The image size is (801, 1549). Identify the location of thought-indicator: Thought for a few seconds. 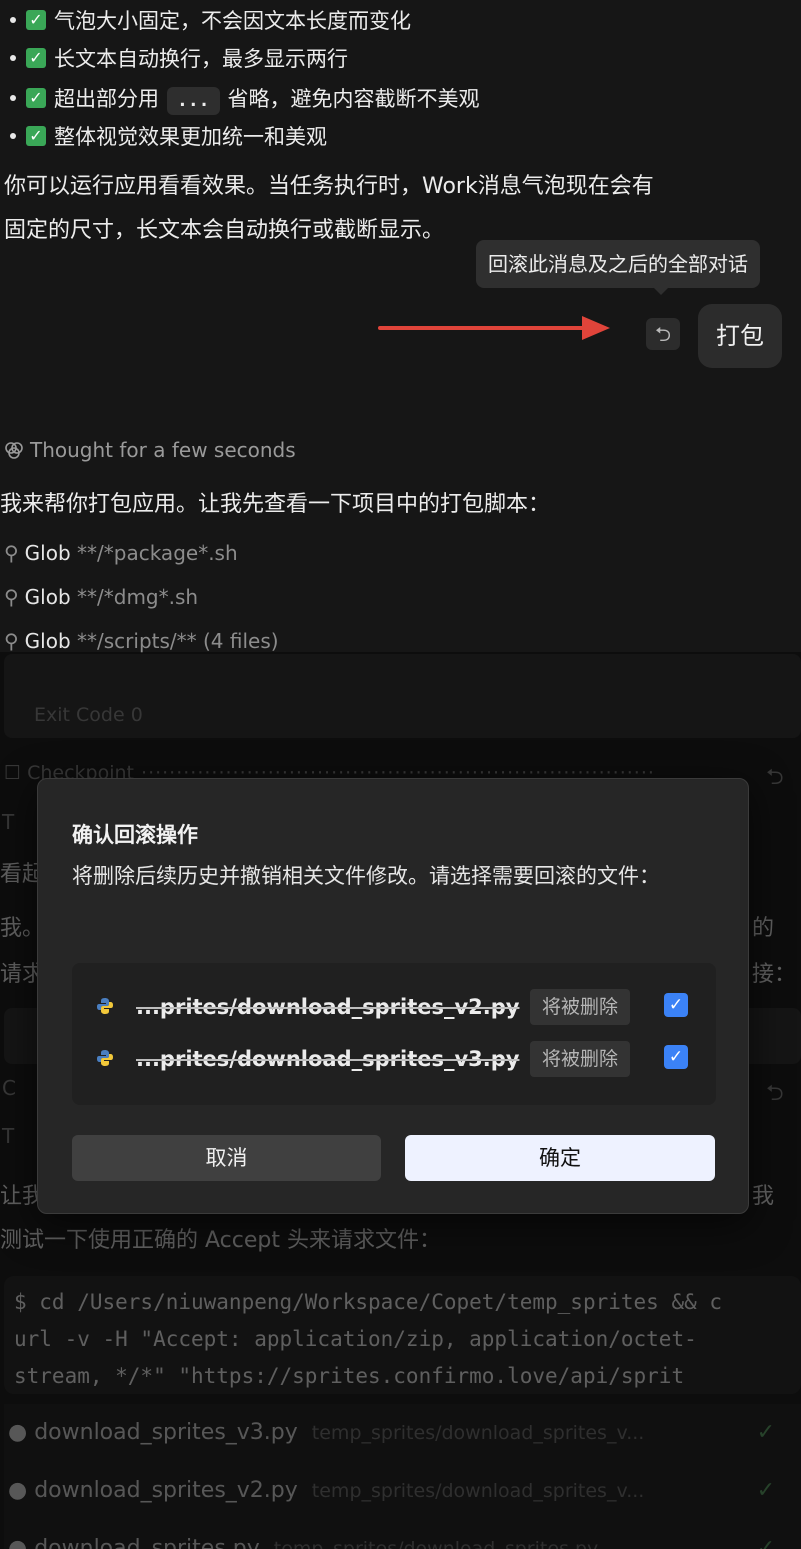
(150, 450).